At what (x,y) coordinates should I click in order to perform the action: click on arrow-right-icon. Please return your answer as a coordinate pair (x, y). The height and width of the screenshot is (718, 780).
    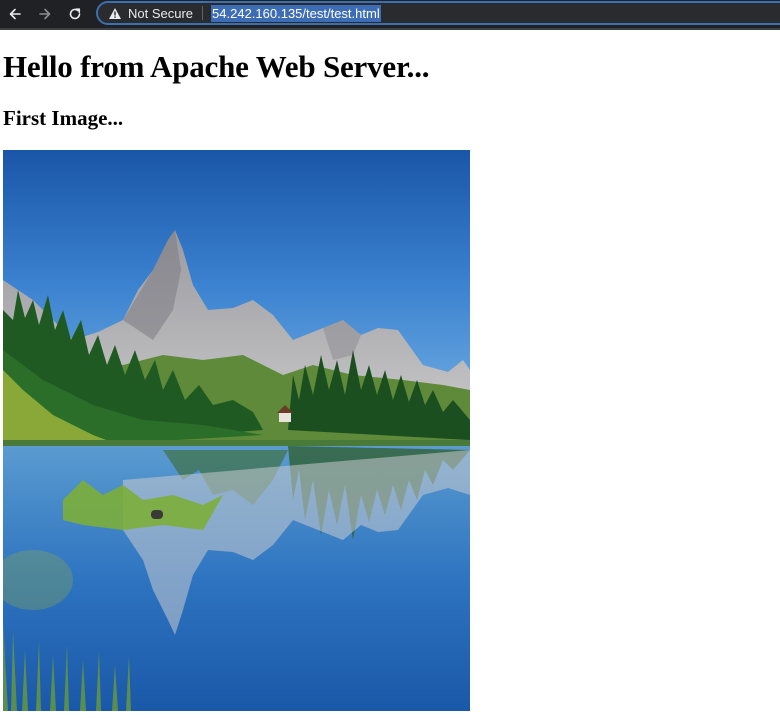
    Looking at the image, I should click on (45, 14).